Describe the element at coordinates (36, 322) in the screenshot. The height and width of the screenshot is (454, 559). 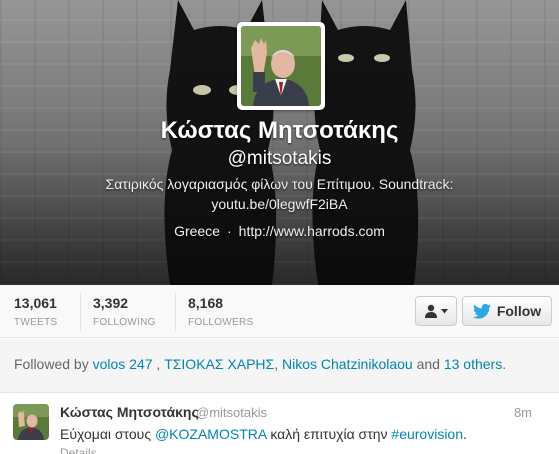
I see `stat-tweets-label: TWEETS` at that location.